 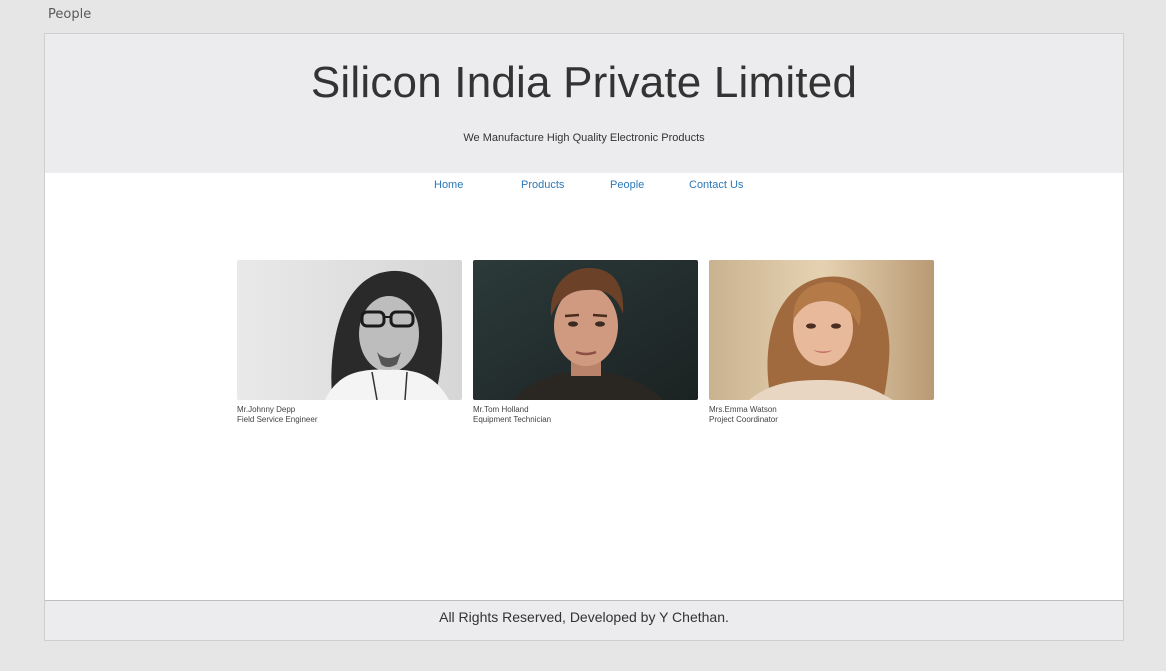 What do you see at coordinates (584, 82) in the screenshot?
I see `site-title: Silicon India Private Limited` at bounding box center [584, 82].